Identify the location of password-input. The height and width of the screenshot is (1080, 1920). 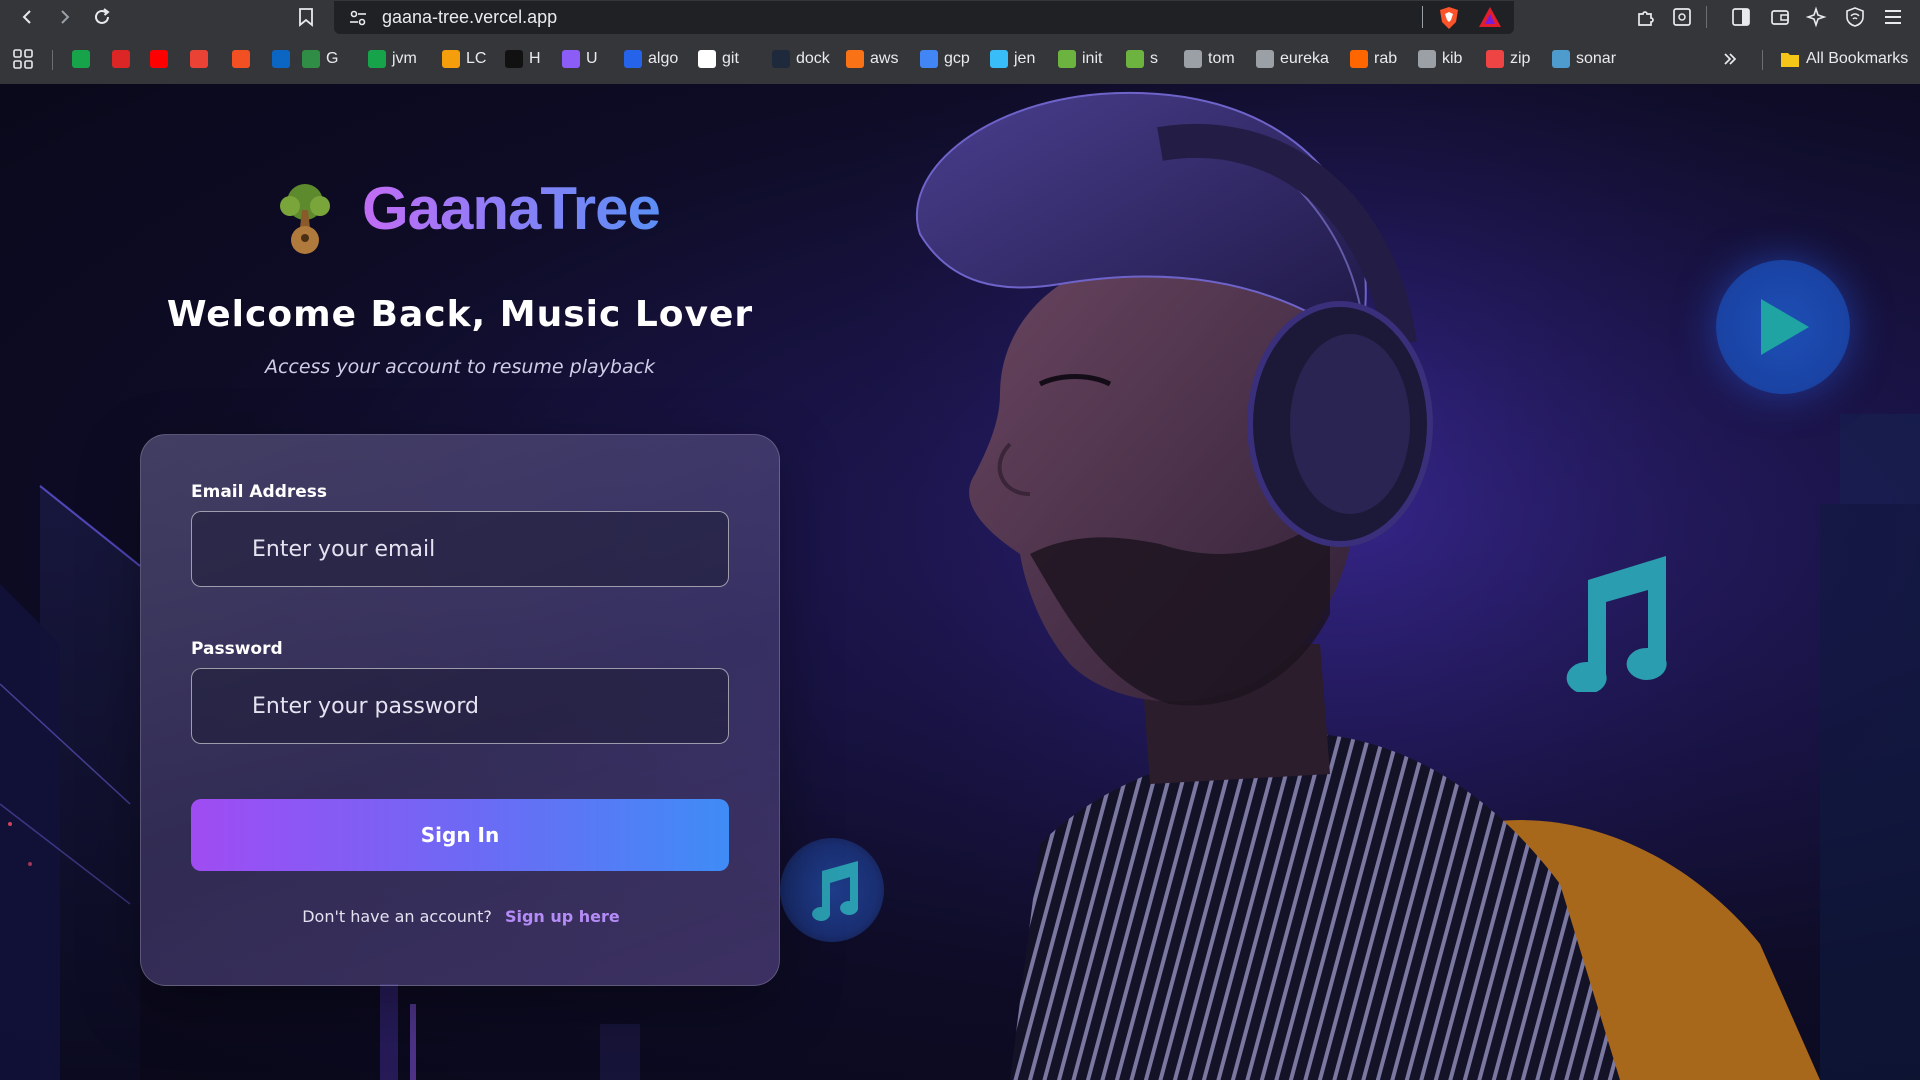
(460, 706).